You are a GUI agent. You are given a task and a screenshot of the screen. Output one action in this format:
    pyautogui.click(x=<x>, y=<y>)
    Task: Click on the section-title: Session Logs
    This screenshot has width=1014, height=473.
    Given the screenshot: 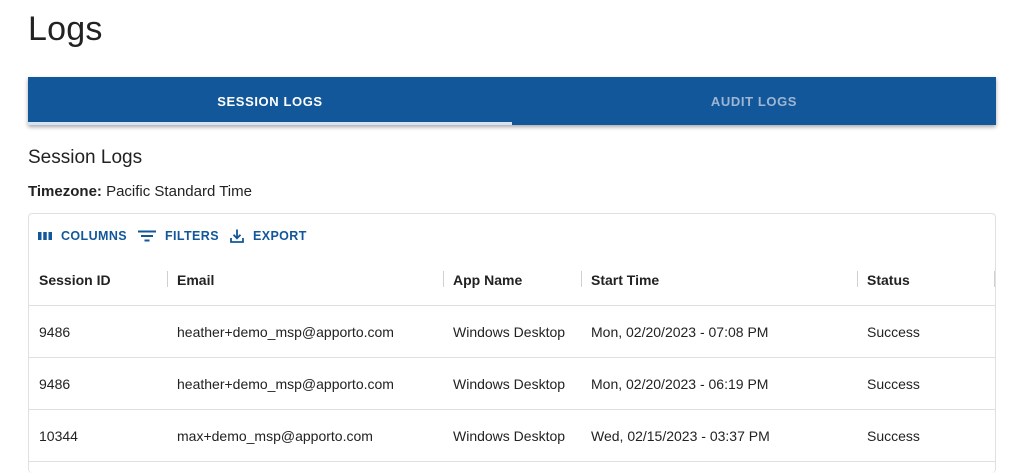 What is the action you would take?
    pyautogui.click(x=85, y=157)
    